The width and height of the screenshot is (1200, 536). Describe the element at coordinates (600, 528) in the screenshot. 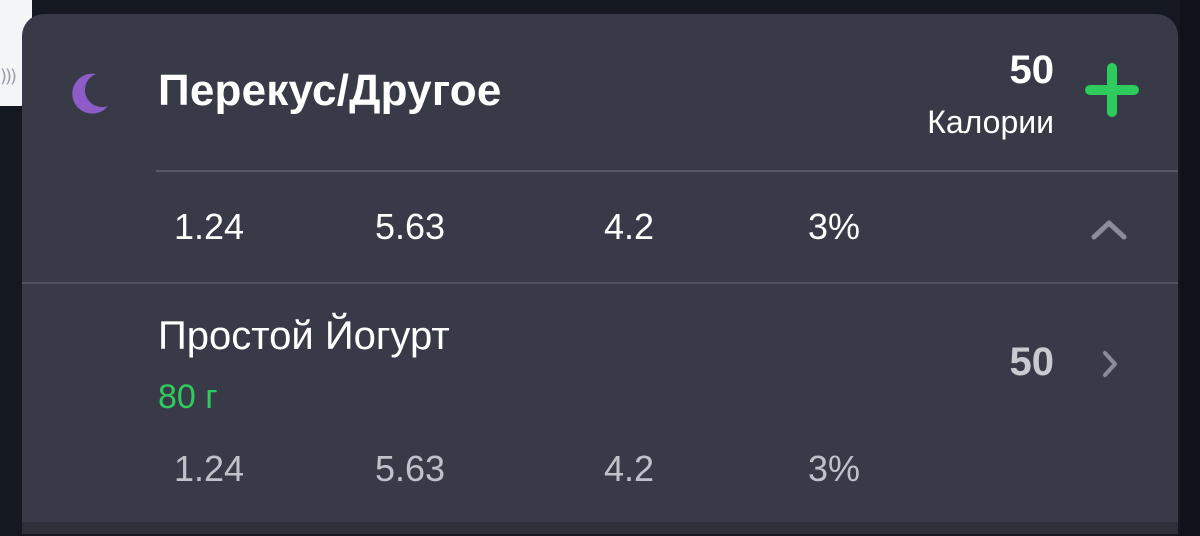

I see `next-section-edge` at that location.